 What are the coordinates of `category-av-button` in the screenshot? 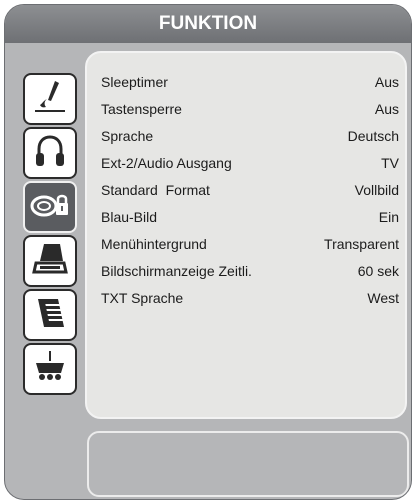 It's located at (50, 369).